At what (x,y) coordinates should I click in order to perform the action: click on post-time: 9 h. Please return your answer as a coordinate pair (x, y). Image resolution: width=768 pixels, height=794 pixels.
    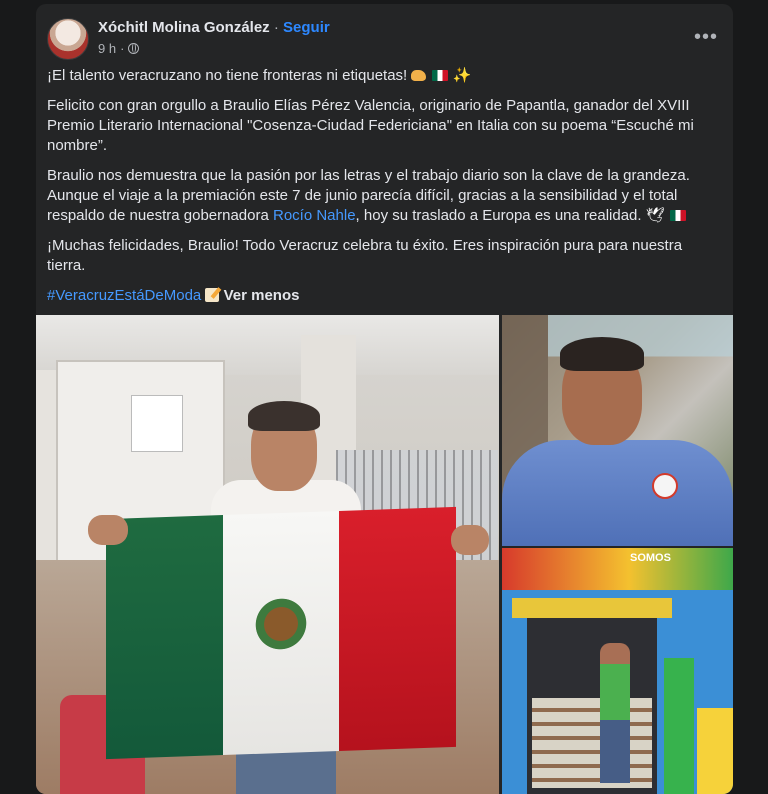
    Looking at the image, I should click on (107, 48).